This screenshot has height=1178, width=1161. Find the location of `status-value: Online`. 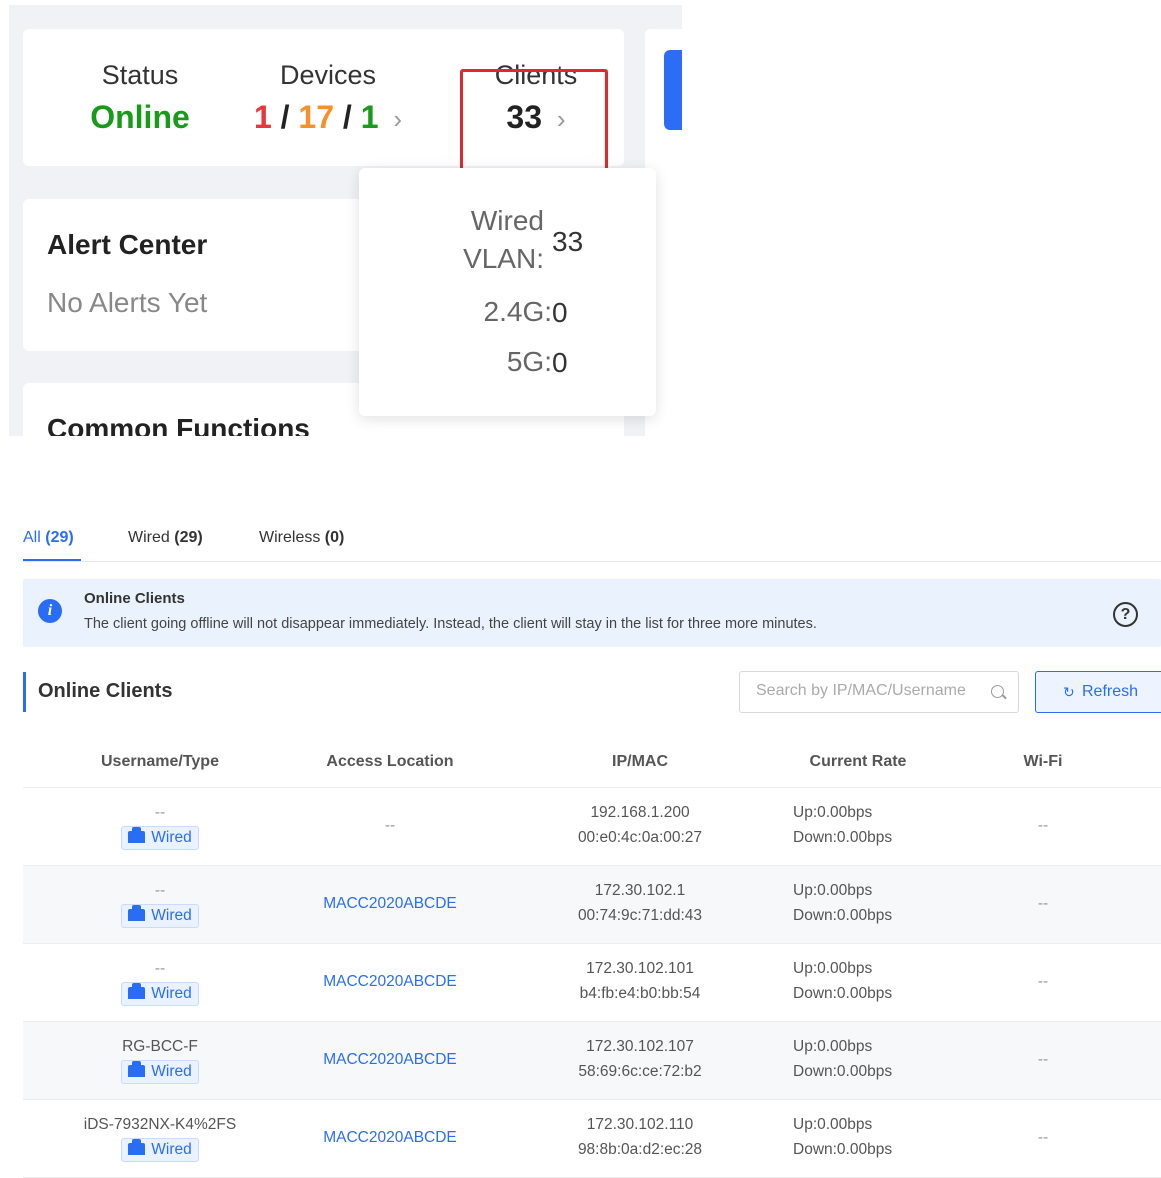

status-value: Online is located at coordinates (140, 117).